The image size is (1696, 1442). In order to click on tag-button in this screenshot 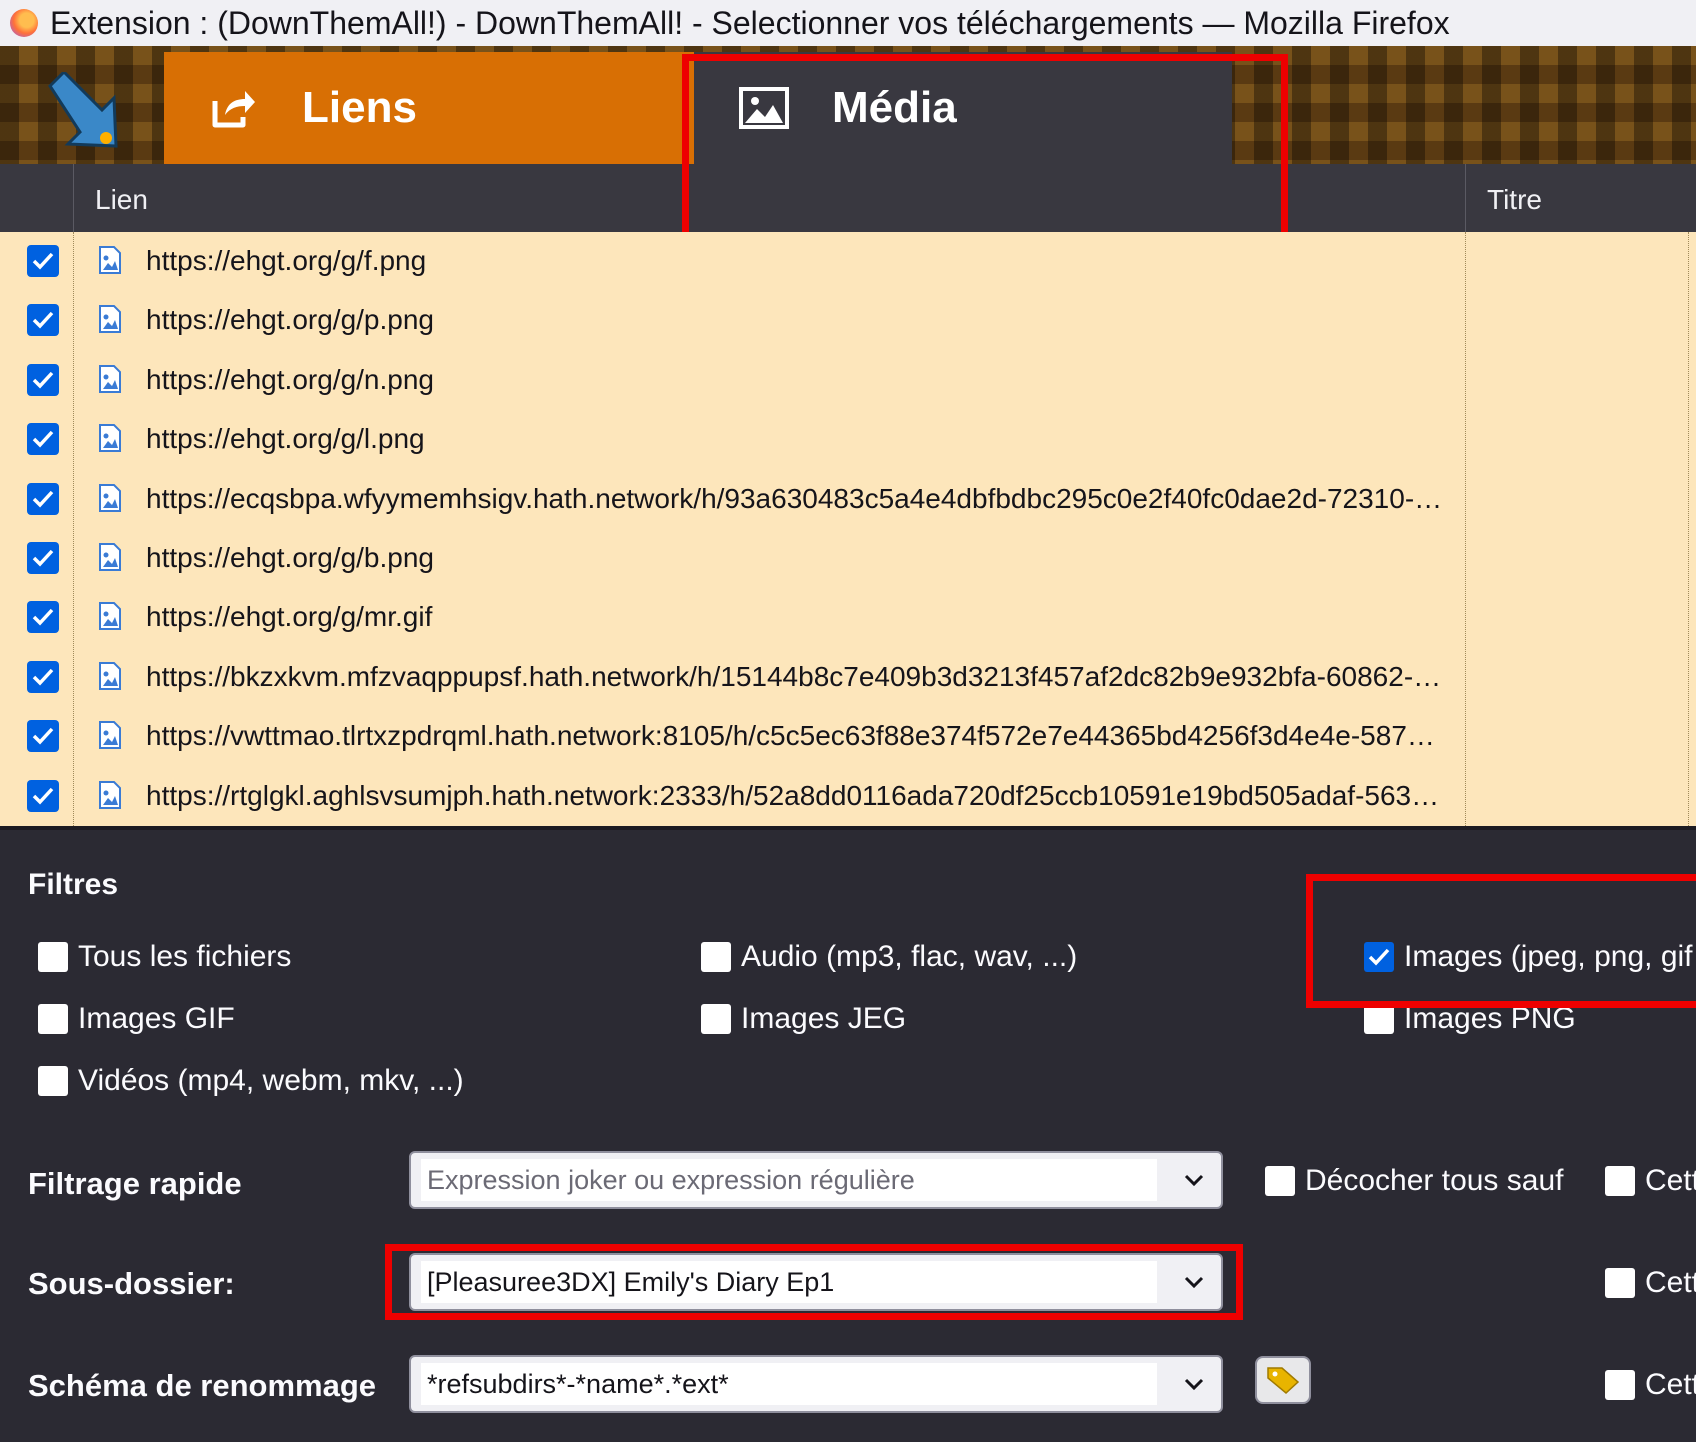, I will do `click(1283, 1380)`.